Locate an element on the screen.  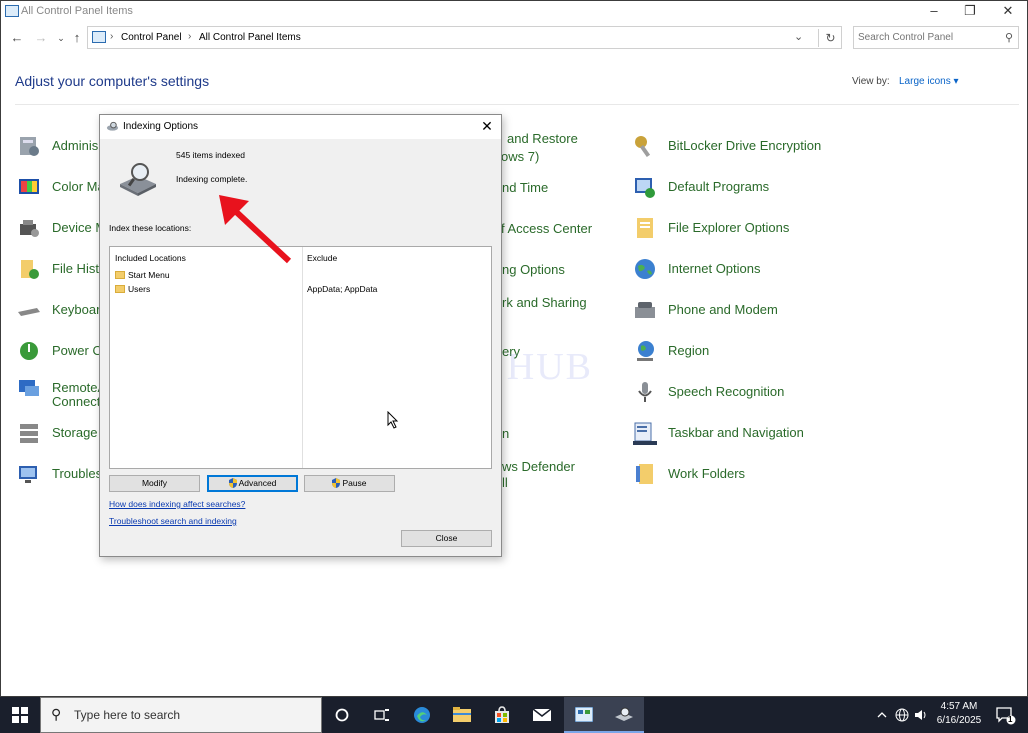
cp-item-label: Color Ma is located at coordinates (78, 186).